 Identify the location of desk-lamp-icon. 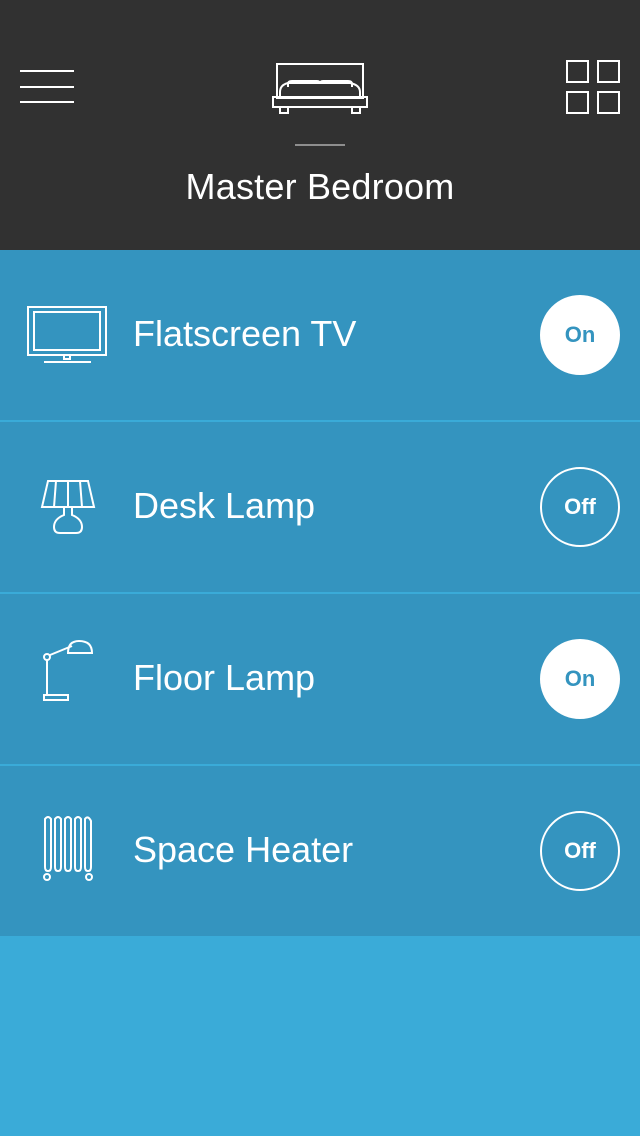
(68, 507).